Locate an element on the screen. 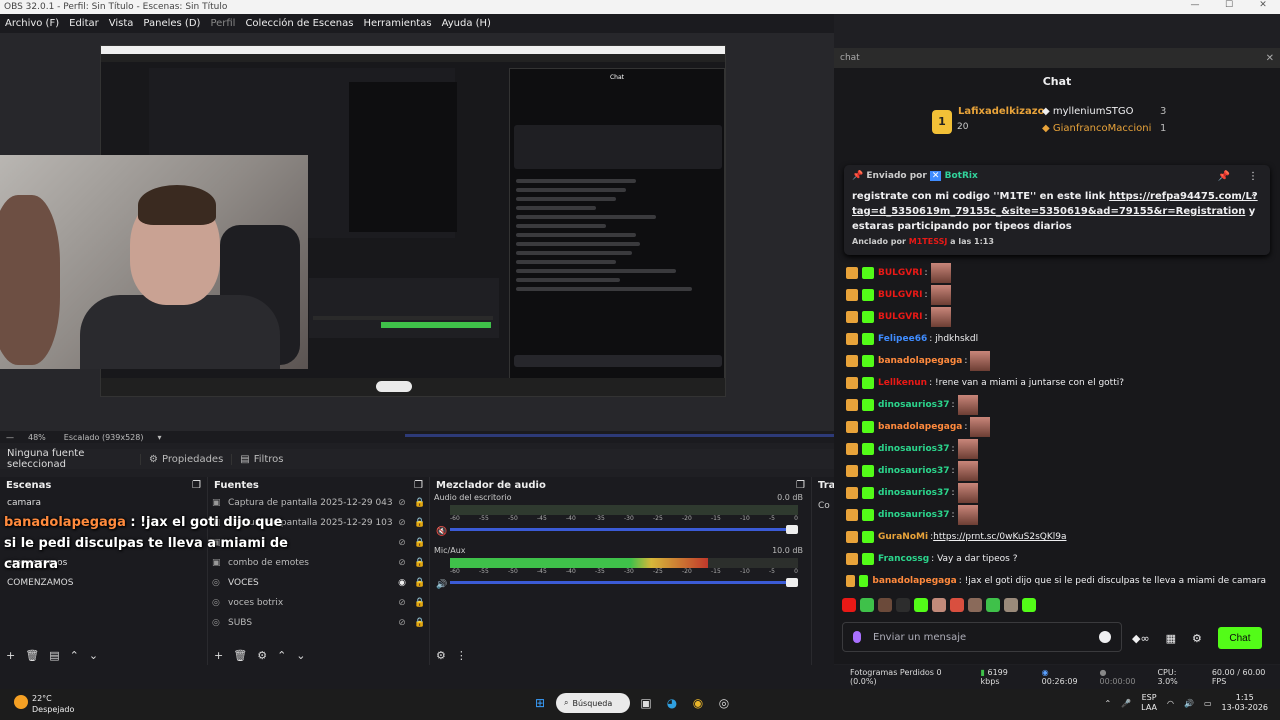  edge-icon: ◕ is located at coordinates (672, 703).